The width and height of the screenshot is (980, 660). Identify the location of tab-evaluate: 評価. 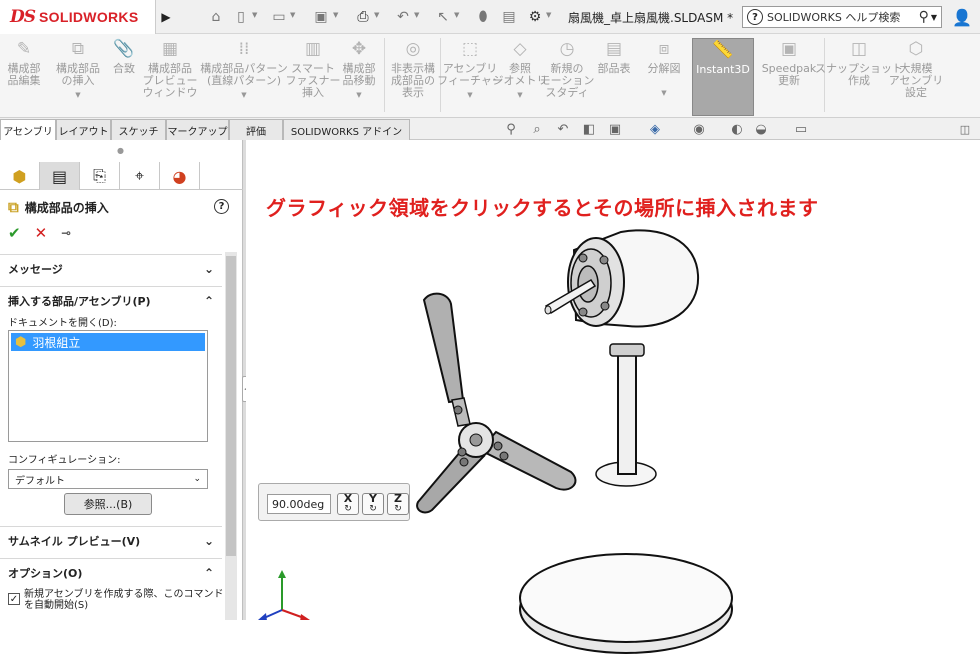
(256, 129).